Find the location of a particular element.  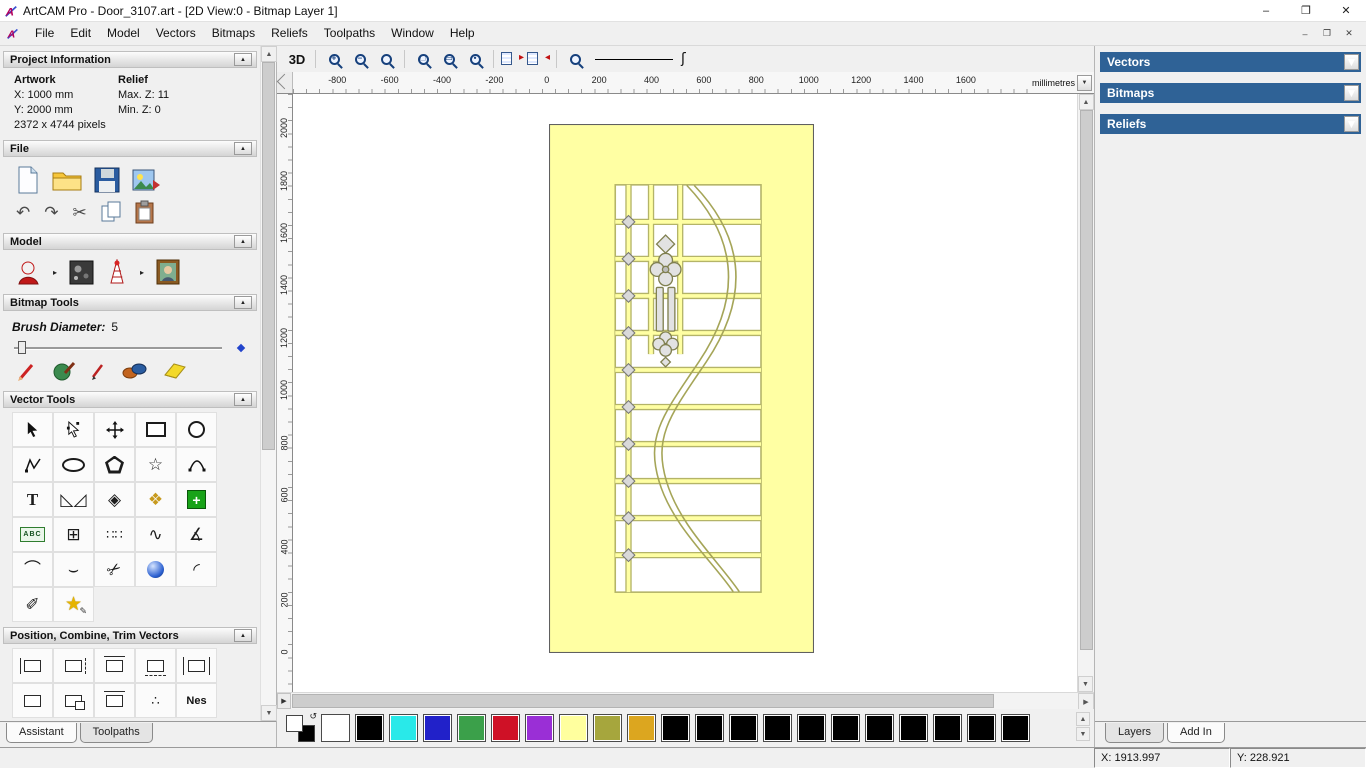

block-paste-button: ∷∷ is located at coordinates (114, 534).